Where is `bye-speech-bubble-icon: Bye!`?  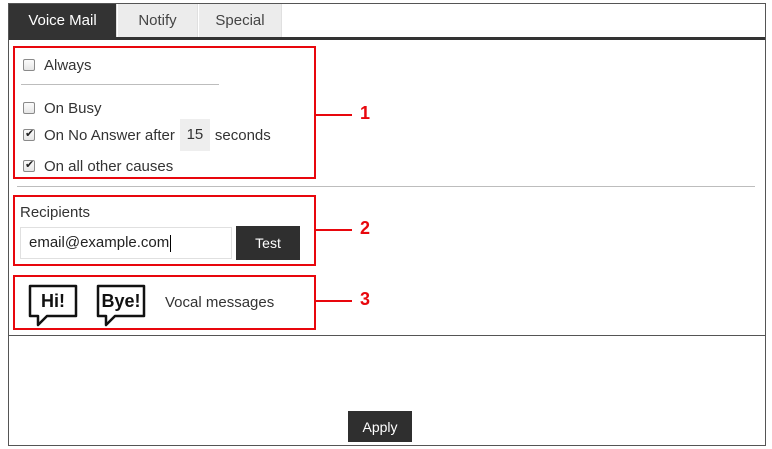 bye-speech-bubble-icon: Bye! is located at coordinates (121, 305).